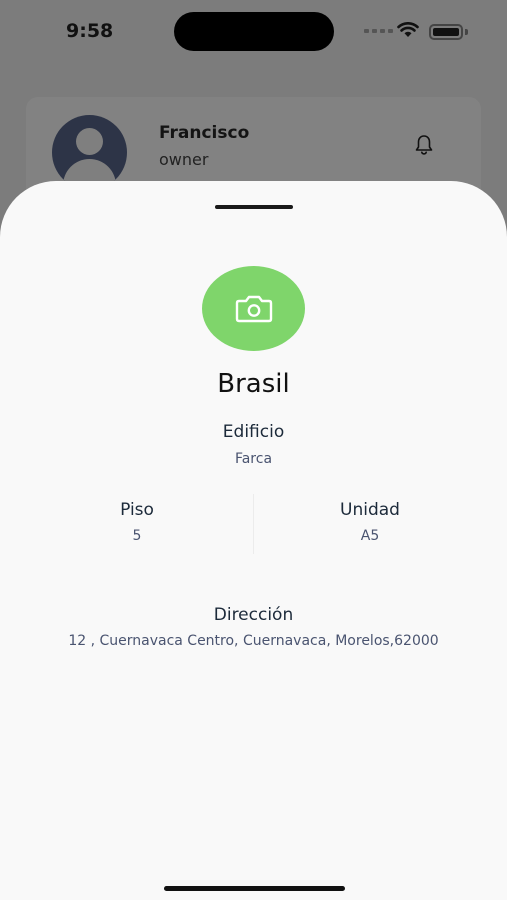 This screenshot has height=900, width=507. What do you see at coordinates (253, 432) in the screenshot?
I see `edificio-label: Edificio` at bounding box center [253, 432].